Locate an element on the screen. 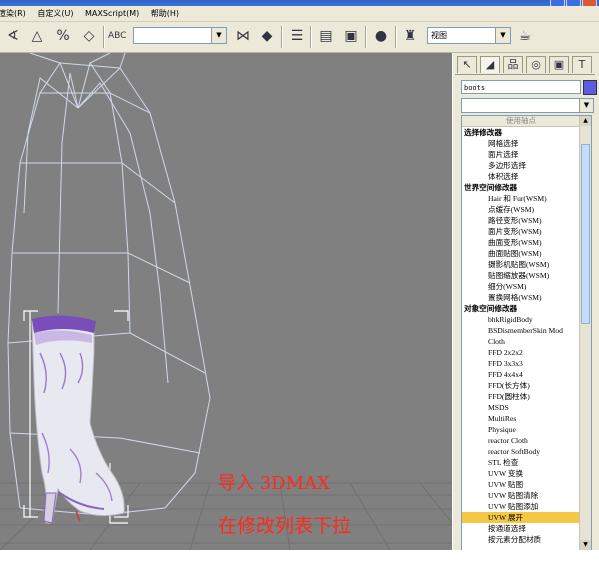 The image size is (599, 570). list-item: MultiRes is located at coordinates (521, 418).